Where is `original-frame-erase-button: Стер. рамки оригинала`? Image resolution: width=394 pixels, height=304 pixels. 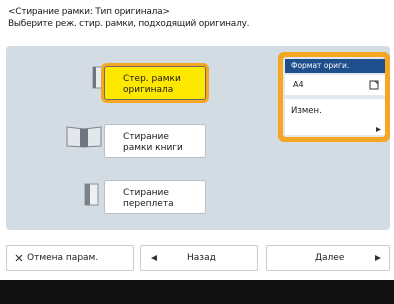 original-frame-erase-button: Стер. рамки оригинала is located at coordinates (155, 83).